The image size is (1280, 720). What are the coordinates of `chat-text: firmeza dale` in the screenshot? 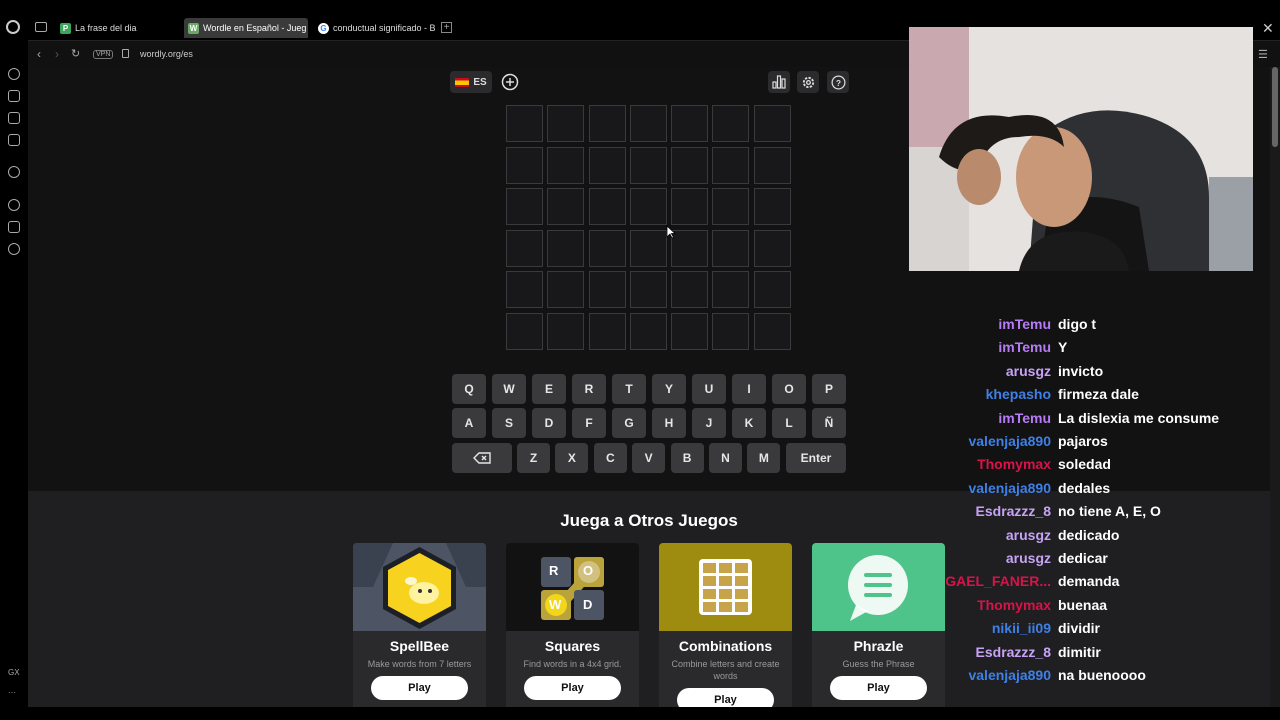 It's located at (1098, 394).